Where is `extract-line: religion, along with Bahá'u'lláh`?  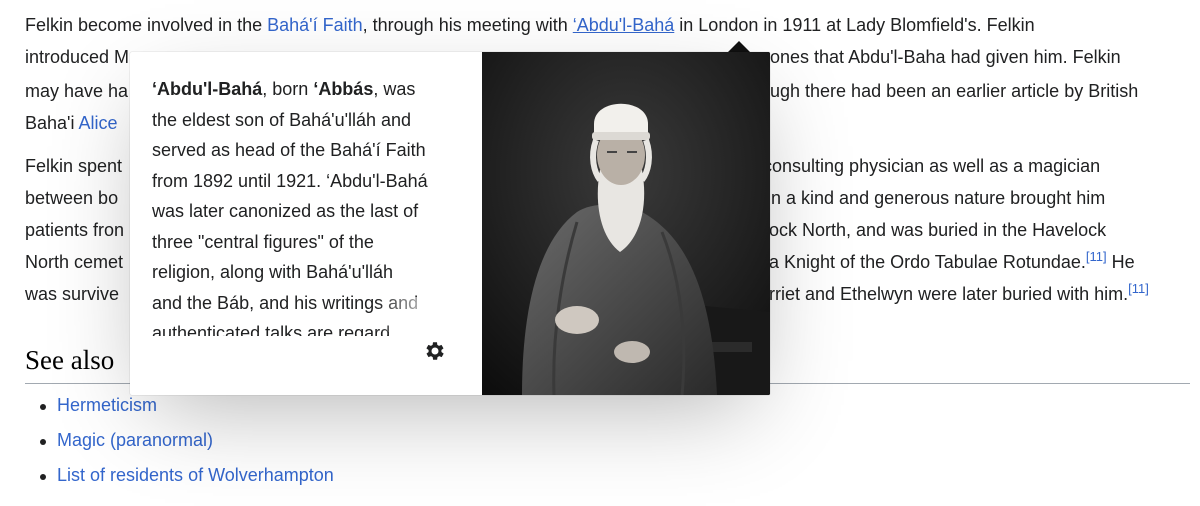
extract-line: religion, along with Bahá'u'lláh is located at coordinates (273, 272).